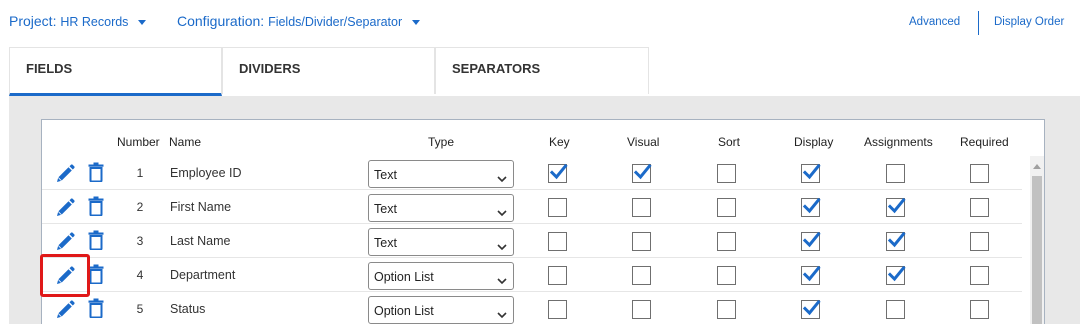 The width and height of the screenshot is (1091, 324). I want to click on configuration-value: Fields/Divider/Separator, so click(335, 22).